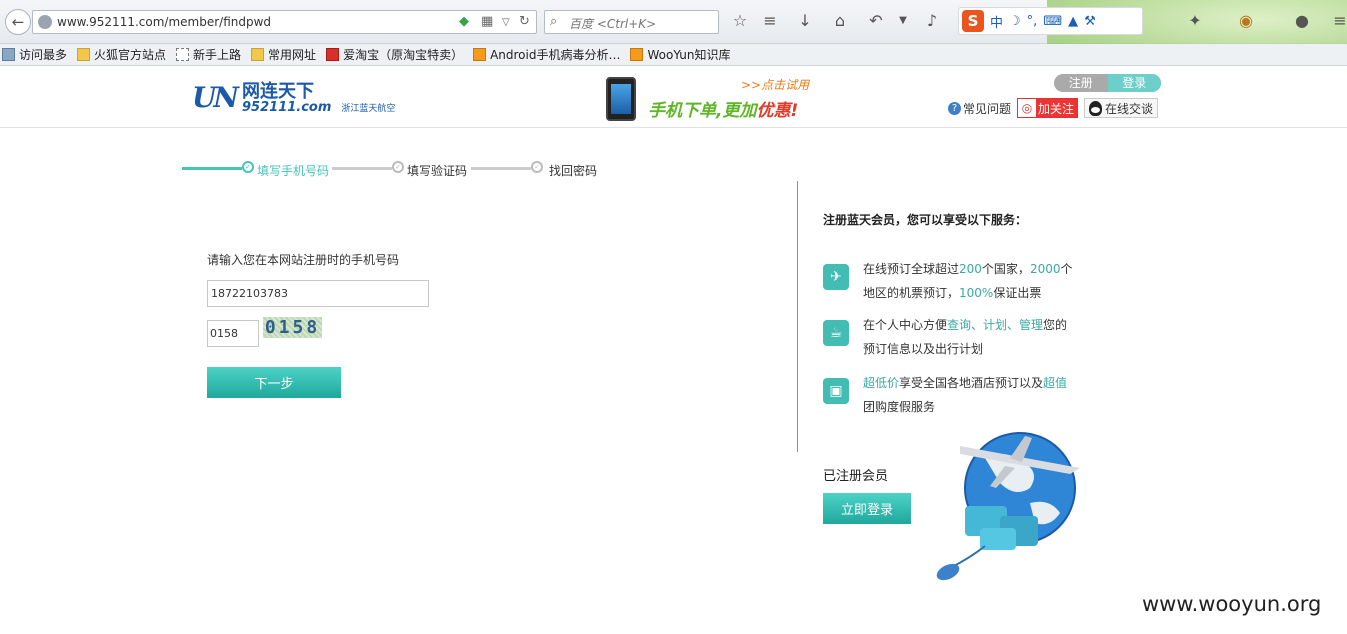 This screenshot has height=634, width=1347. I want to click on benefit-text-part: 在线预订全球超过, so click(911, 269).